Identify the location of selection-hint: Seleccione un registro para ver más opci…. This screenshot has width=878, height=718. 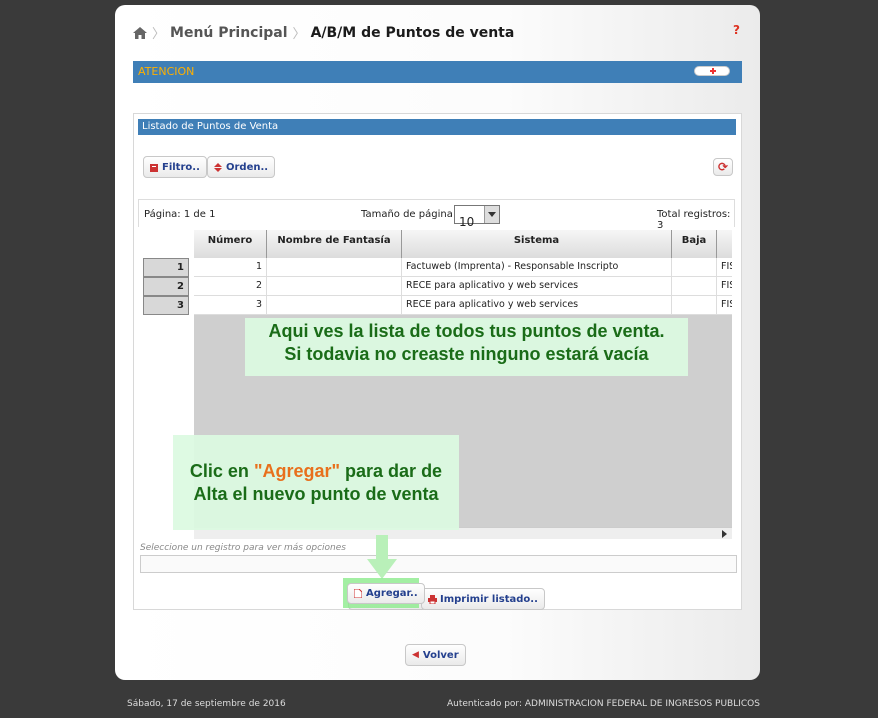
(243, 548).